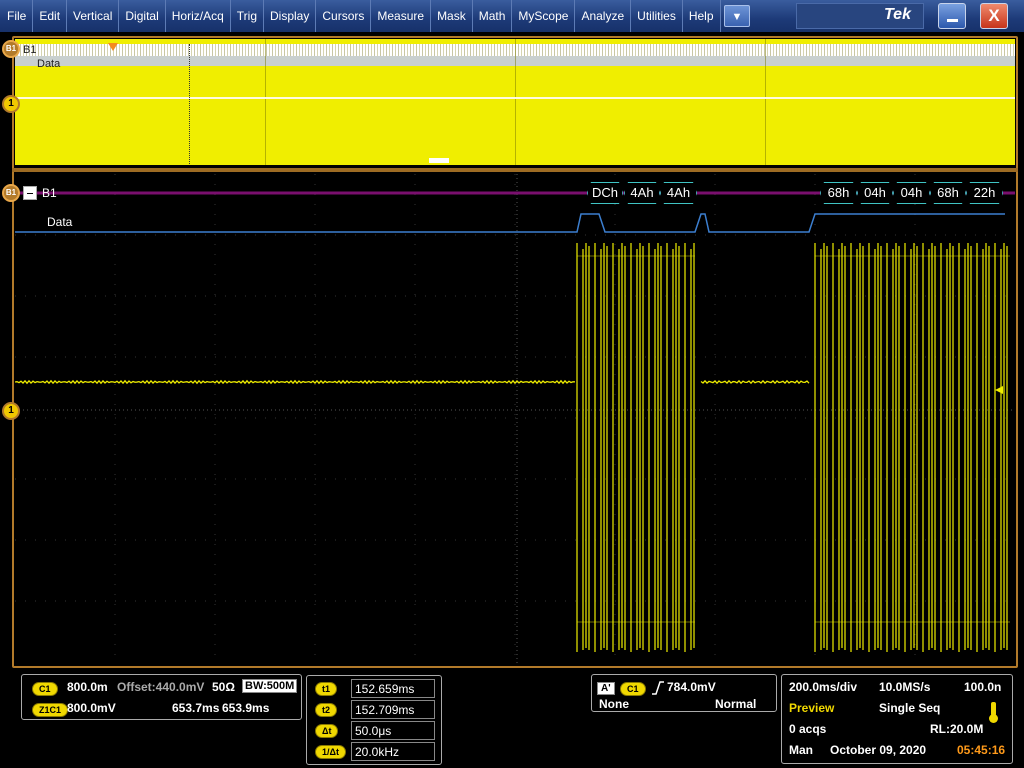 The width and height of the screenshot is (1024, 768). I want to click on packet-label: 22h, so click(984, 193).